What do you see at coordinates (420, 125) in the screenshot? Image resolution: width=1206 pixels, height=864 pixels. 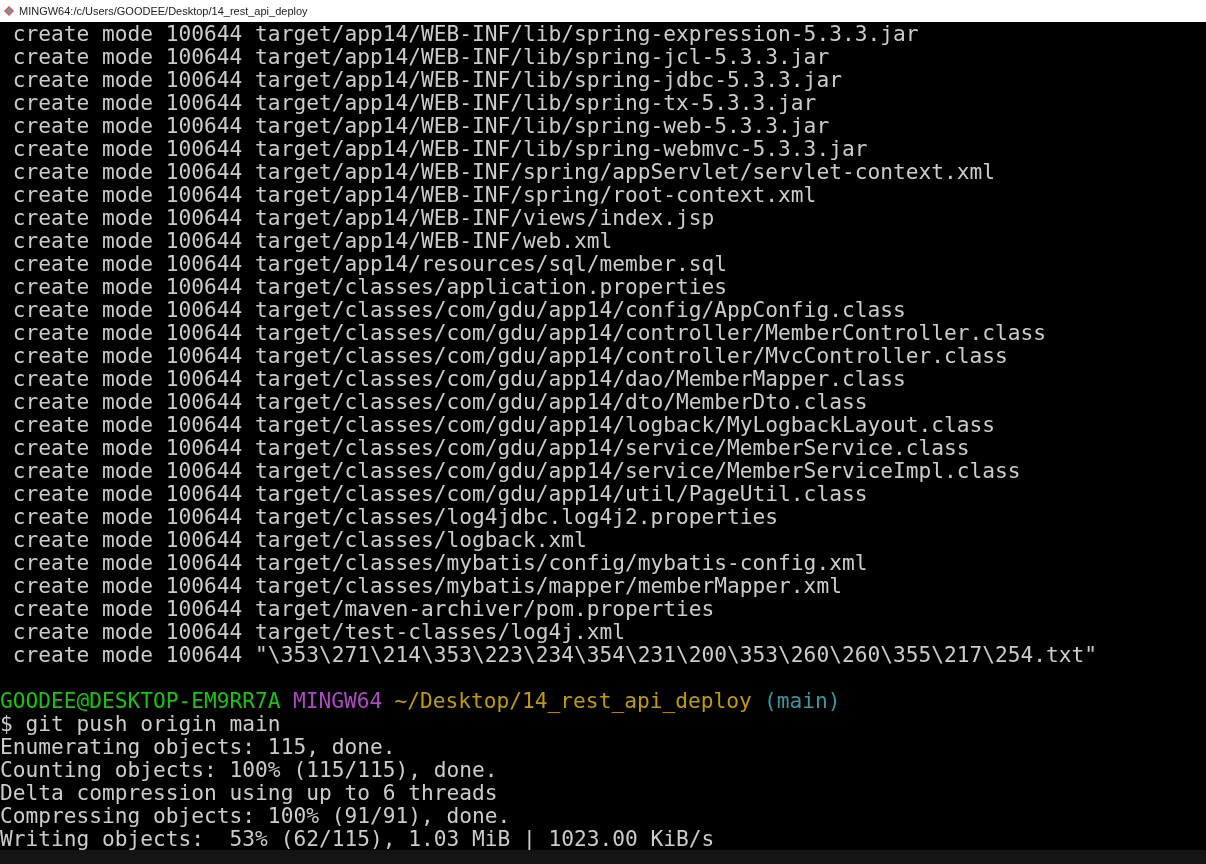 I see `output-line: create mode 100644 target/app14/WEB-INF/lib/spring-web-5.3.3.jar` at bounding box center [420, 125].